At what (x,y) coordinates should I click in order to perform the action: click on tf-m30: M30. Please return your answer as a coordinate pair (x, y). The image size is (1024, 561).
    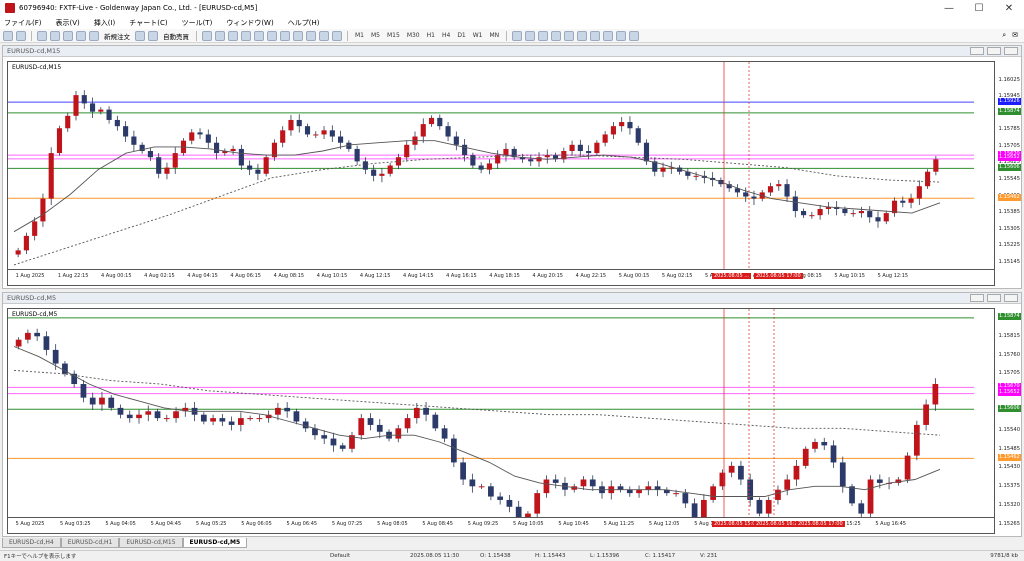
    Looking at the image, I should click on (413, 35).